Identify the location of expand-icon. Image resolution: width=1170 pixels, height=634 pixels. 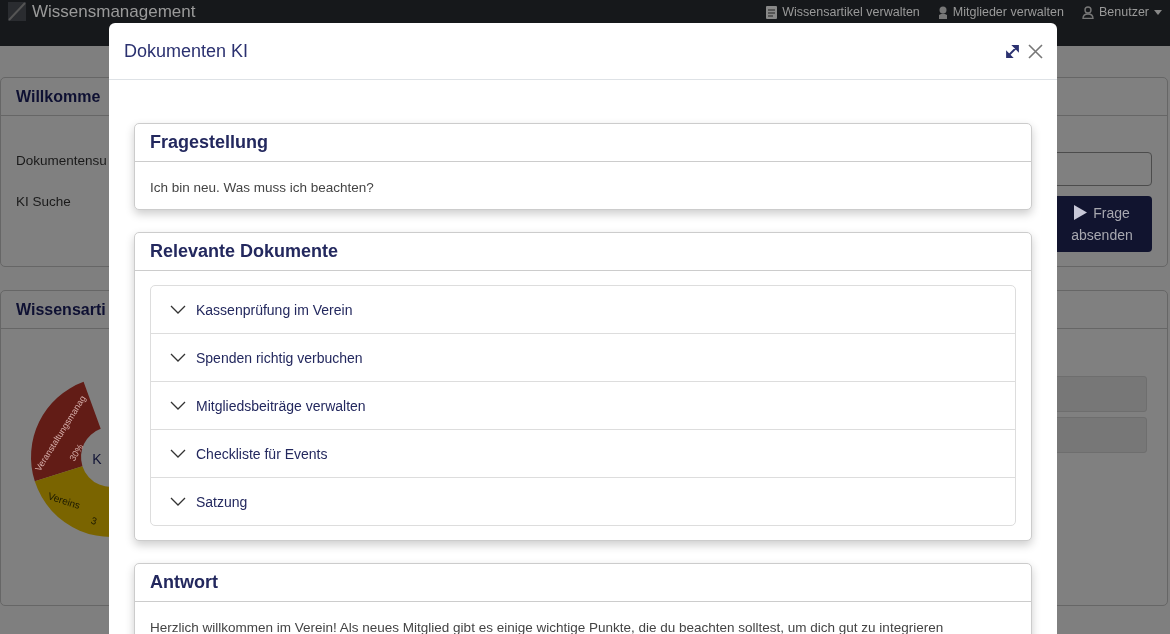
(1012, 51).